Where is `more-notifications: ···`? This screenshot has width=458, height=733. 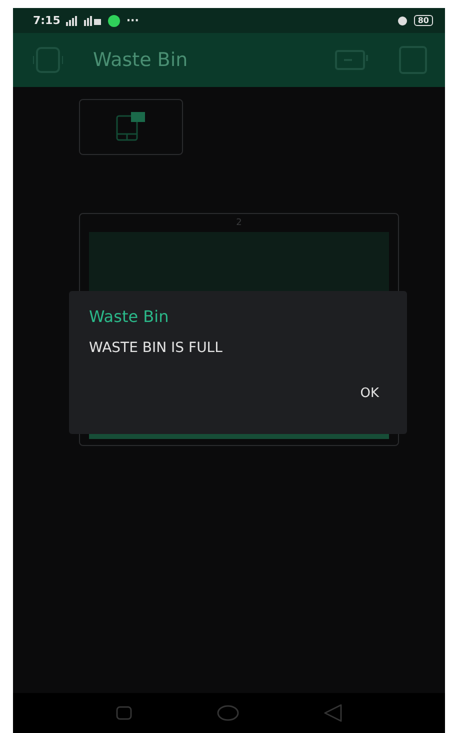 more-notifications: ··· is located at coordinates (132, 20).